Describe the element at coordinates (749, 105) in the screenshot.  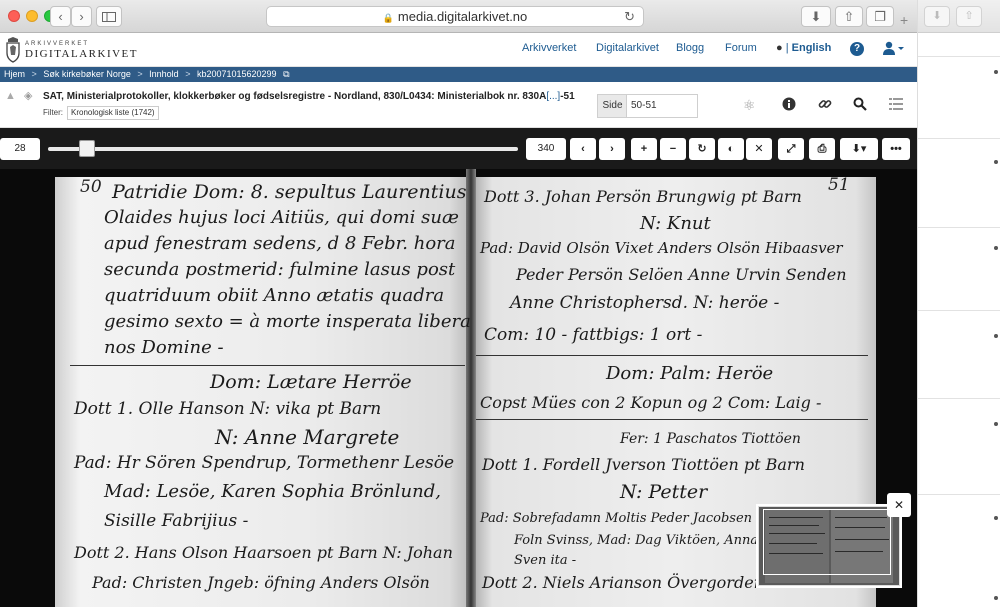
I see `molecule-icon: ⚛` at that location.